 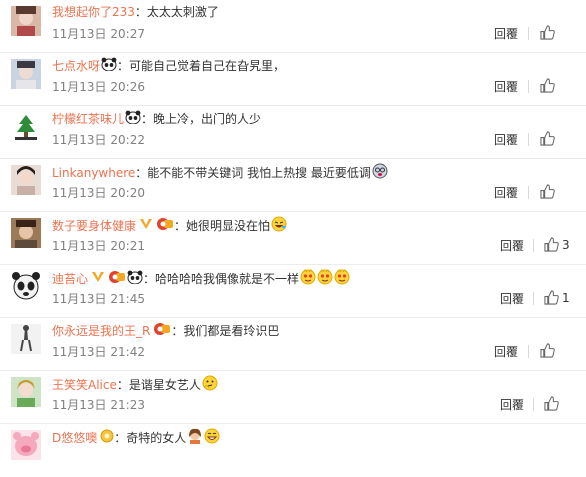 What do you see at coordinates (98, 299) in the screenshot?
I see `comment-timestamp: 11月13日 21:45` at bounding box center [98, 299].